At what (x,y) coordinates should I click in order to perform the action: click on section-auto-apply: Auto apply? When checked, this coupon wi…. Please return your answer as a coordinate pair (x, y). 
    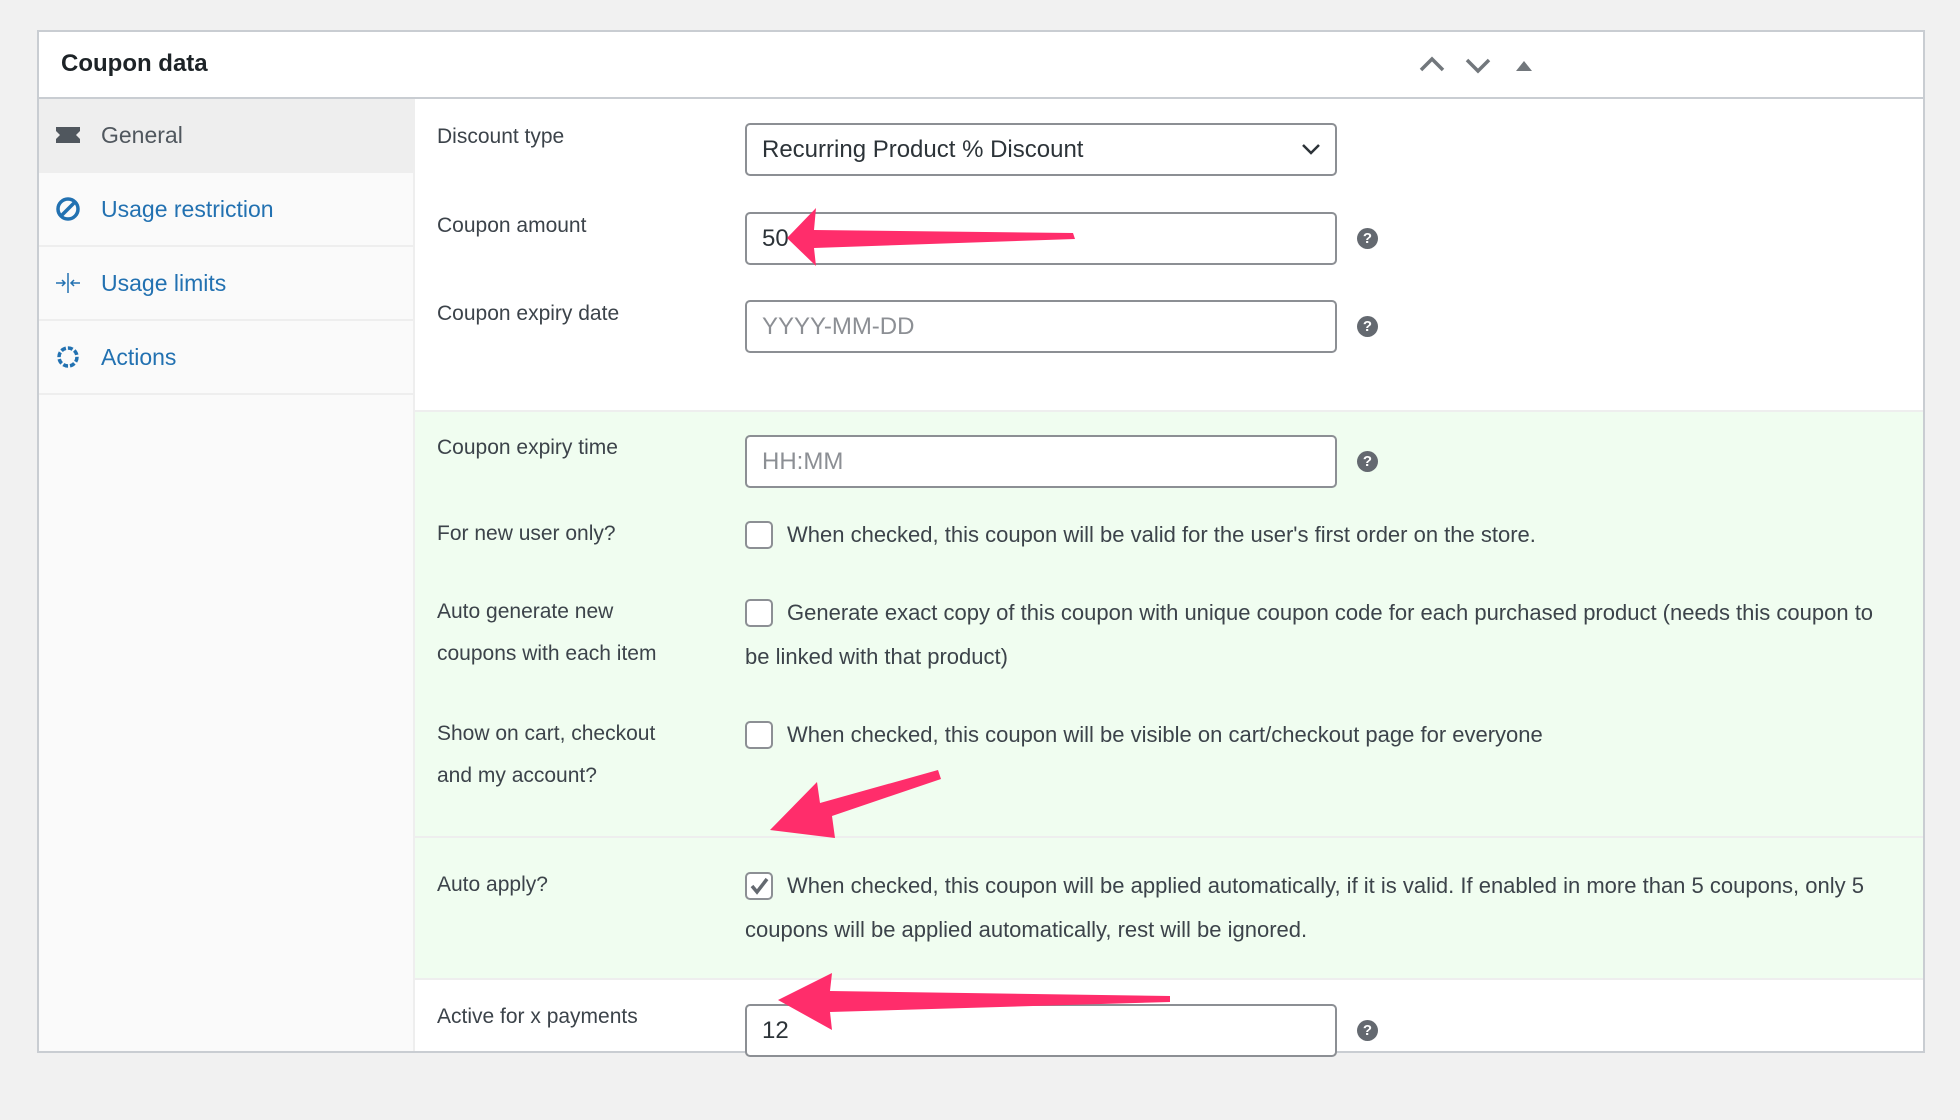
    Looking at the image, I should click on (1169, 908).